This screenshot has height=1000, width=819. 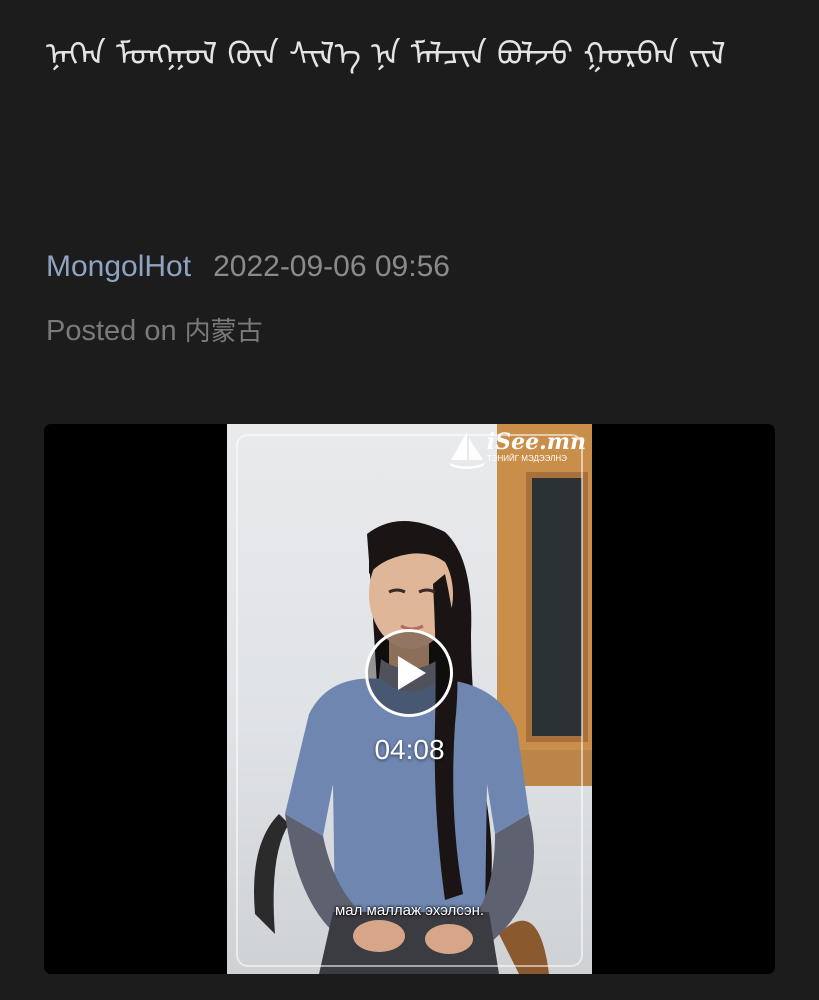 I want to click on video-duration: 04:08, so click(x=409, y=749).